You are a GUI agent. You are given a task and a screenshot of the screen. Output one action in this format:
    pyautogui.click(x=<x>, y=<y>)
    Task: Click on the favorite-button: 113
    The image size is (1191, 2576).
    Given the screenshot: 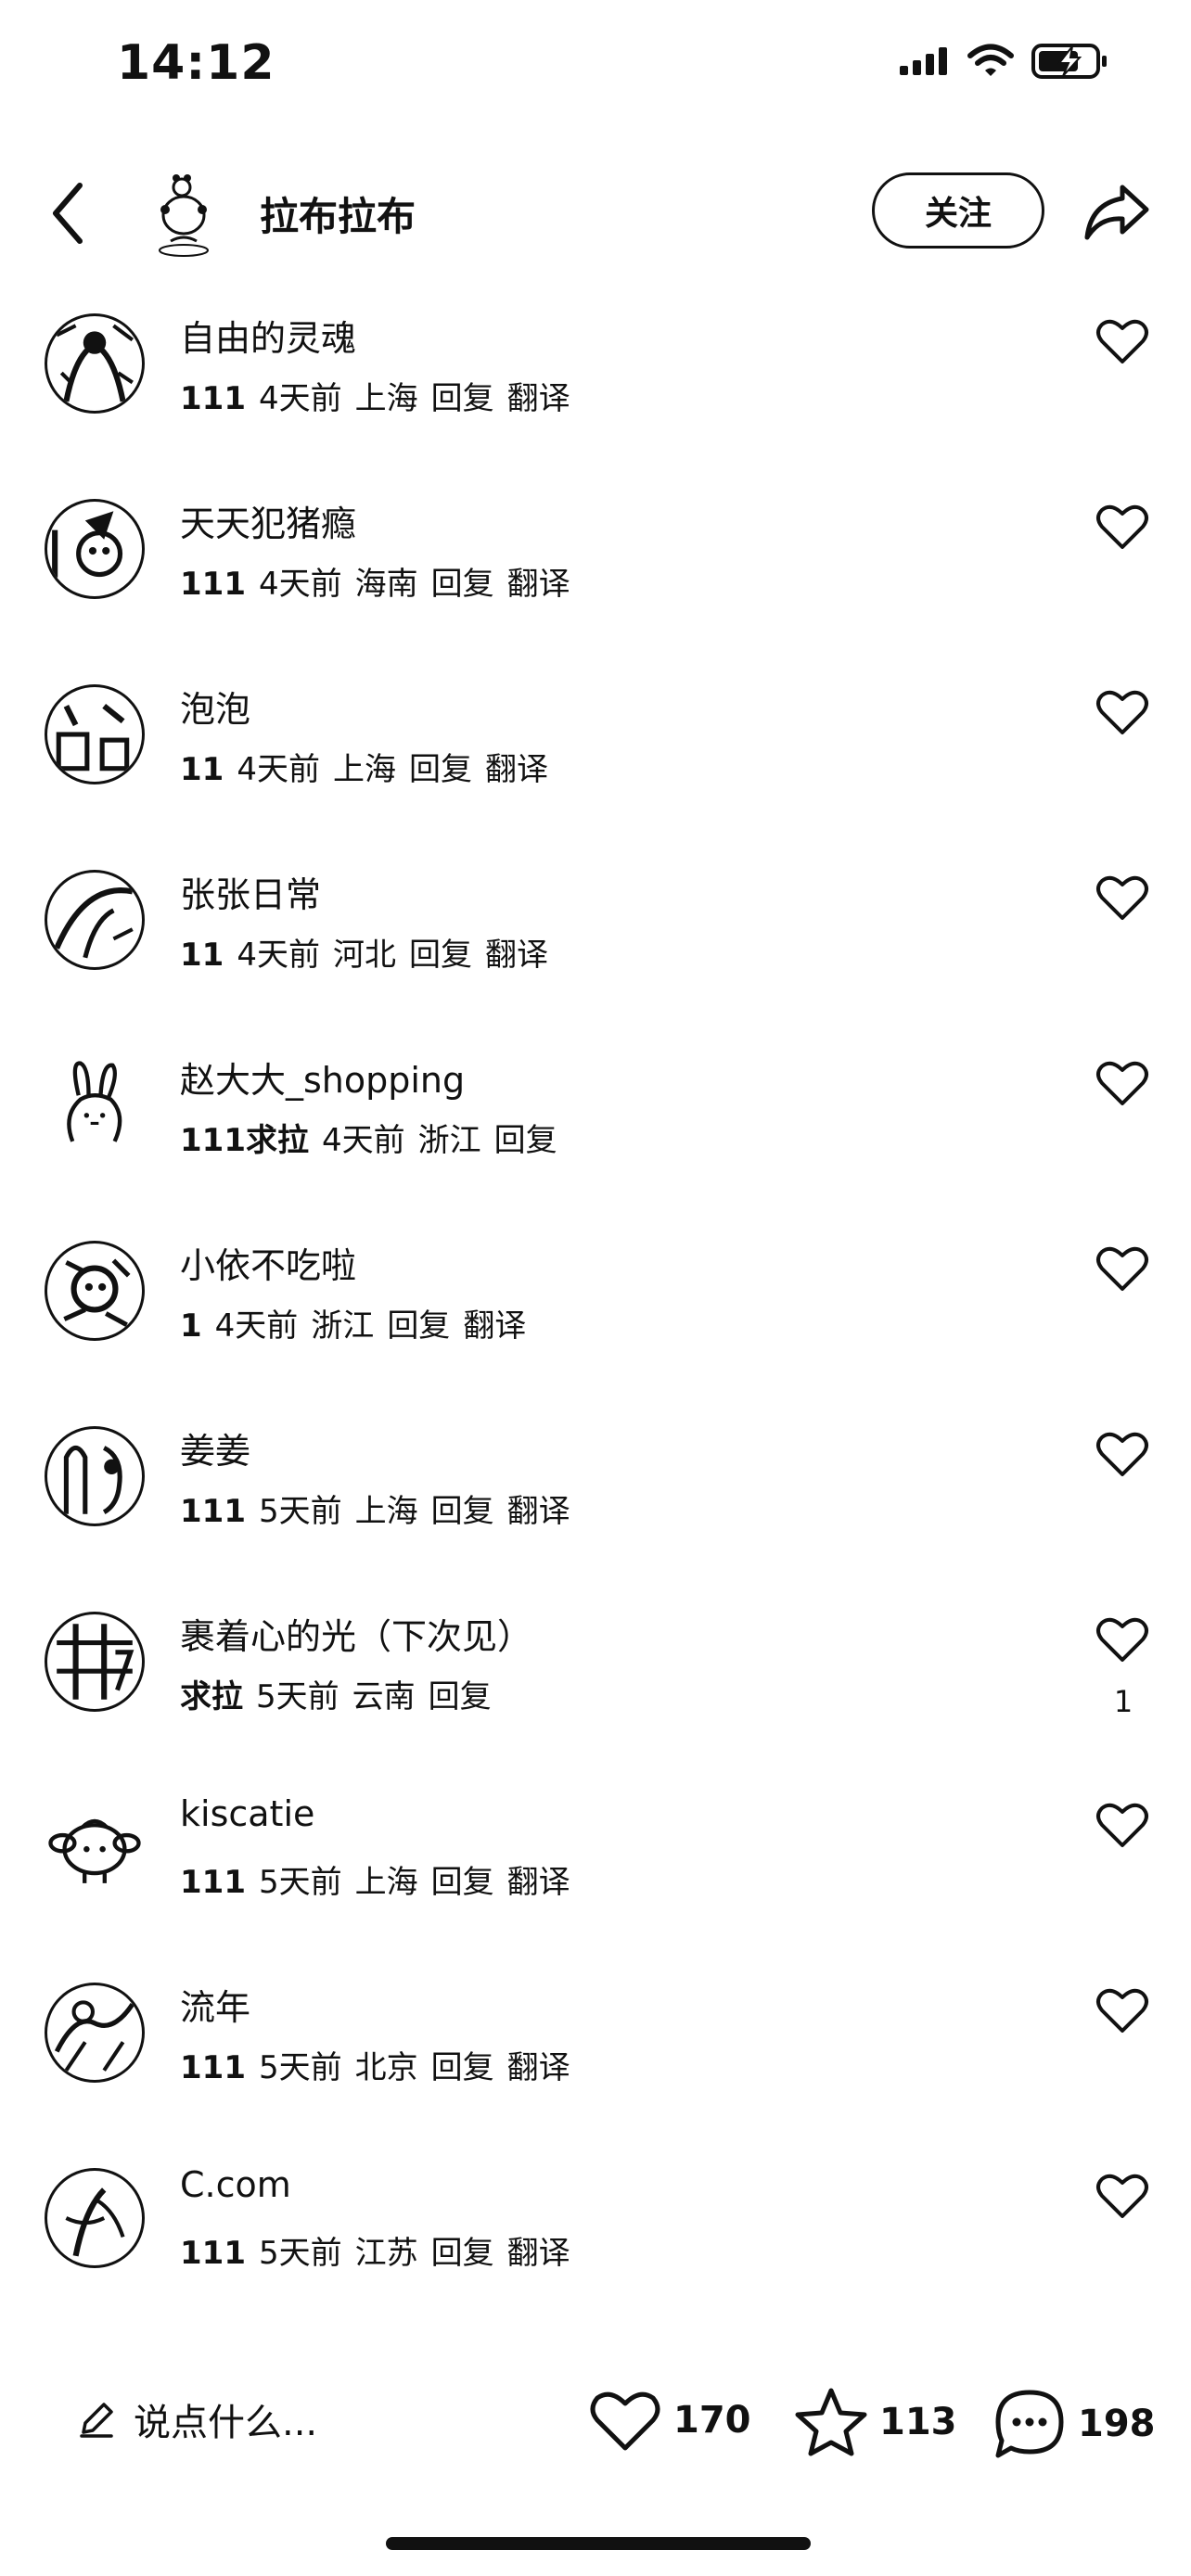 What is the action you would take?
    pyautogui.click(x=875, y=2422)
    